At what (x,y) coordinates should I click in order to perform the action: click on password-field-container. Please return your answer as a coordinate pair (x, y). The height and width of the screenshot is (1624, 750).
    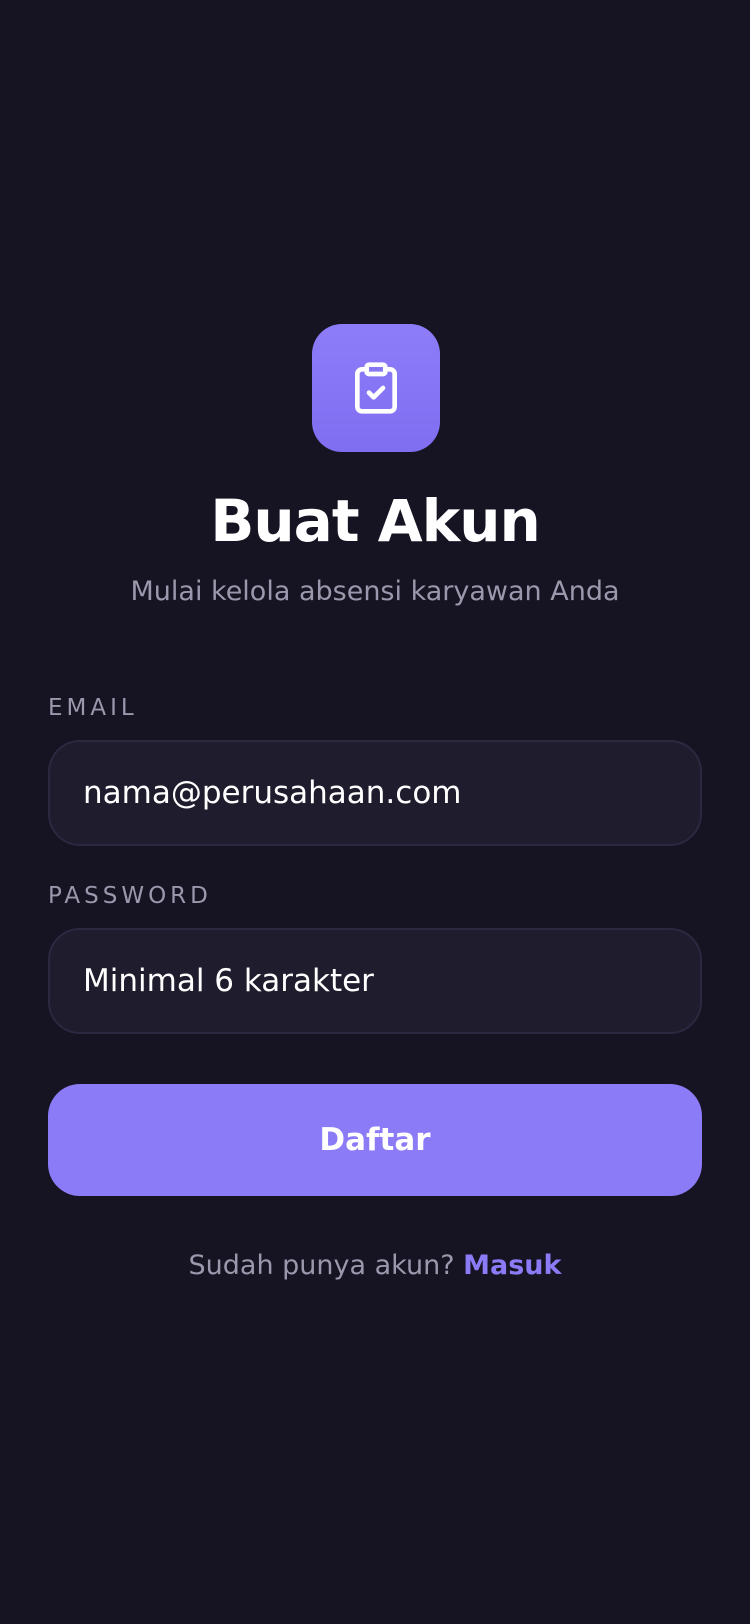
    Looking at the image, I should click on (375, 981).